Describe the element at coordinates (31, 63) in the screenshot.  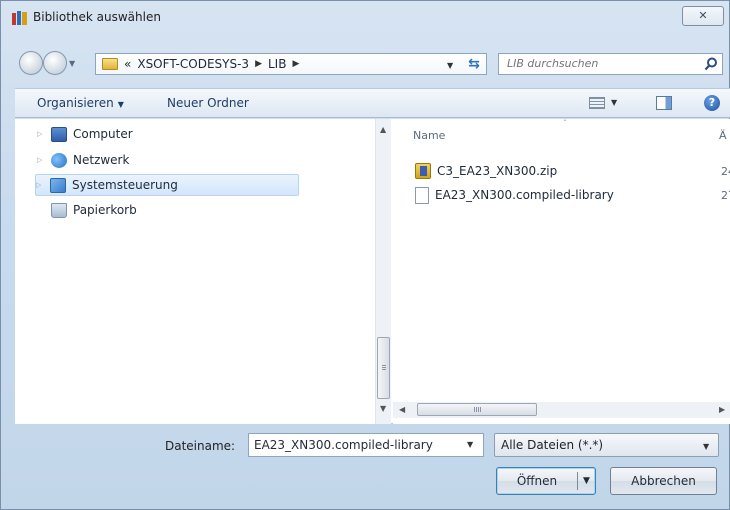
I see `back-button` at that location.